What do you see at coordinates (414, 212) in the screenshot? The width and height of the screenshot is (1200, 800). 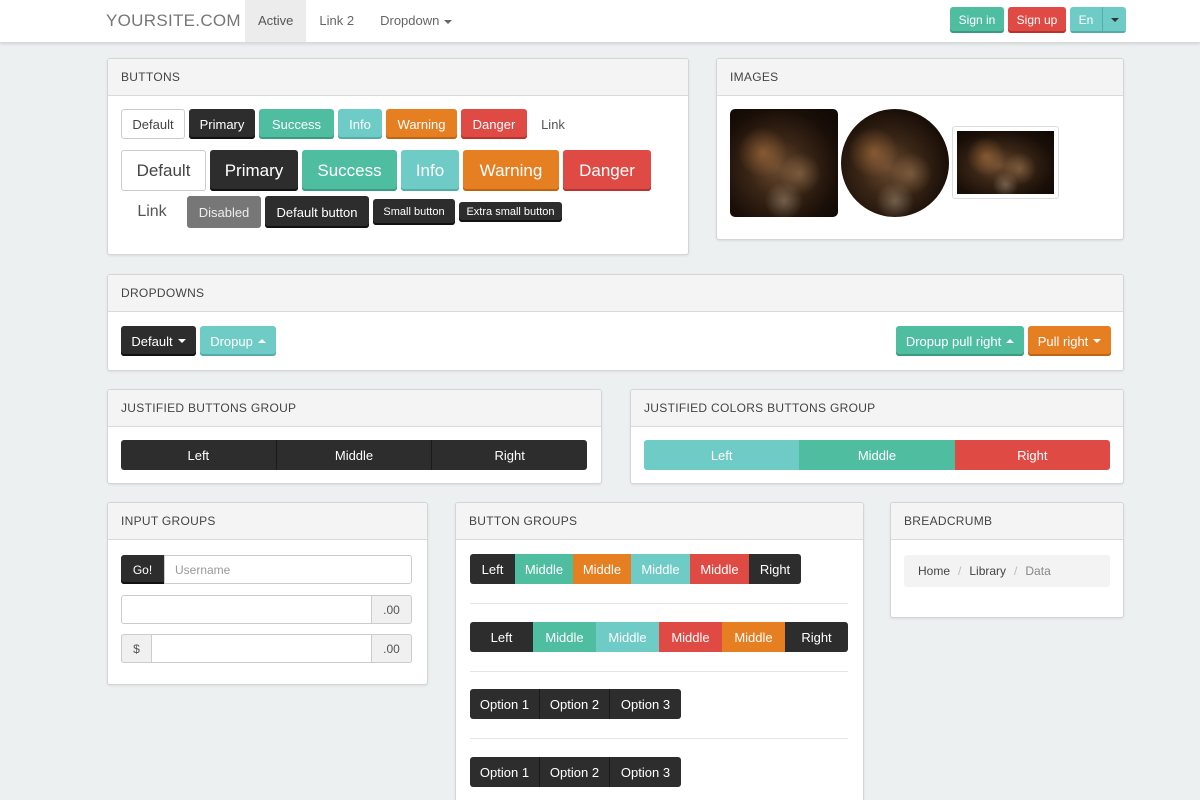 I see `small-button: Small button` at bounding box center [414, 212].